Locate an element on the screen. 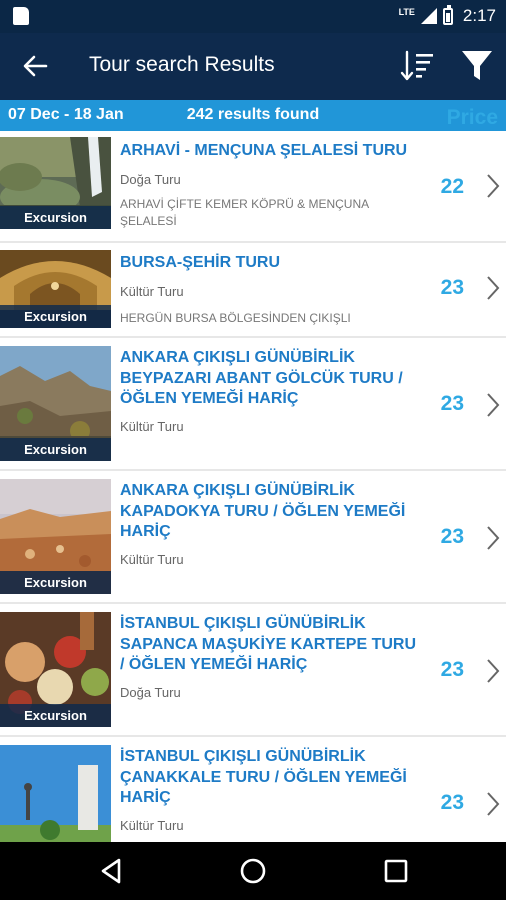 The image size is (506, 900). tour-description: HERGÜN BURSA BÖLGESİNDEN ÇIKIŞLI is located at coordinates (235, 318).